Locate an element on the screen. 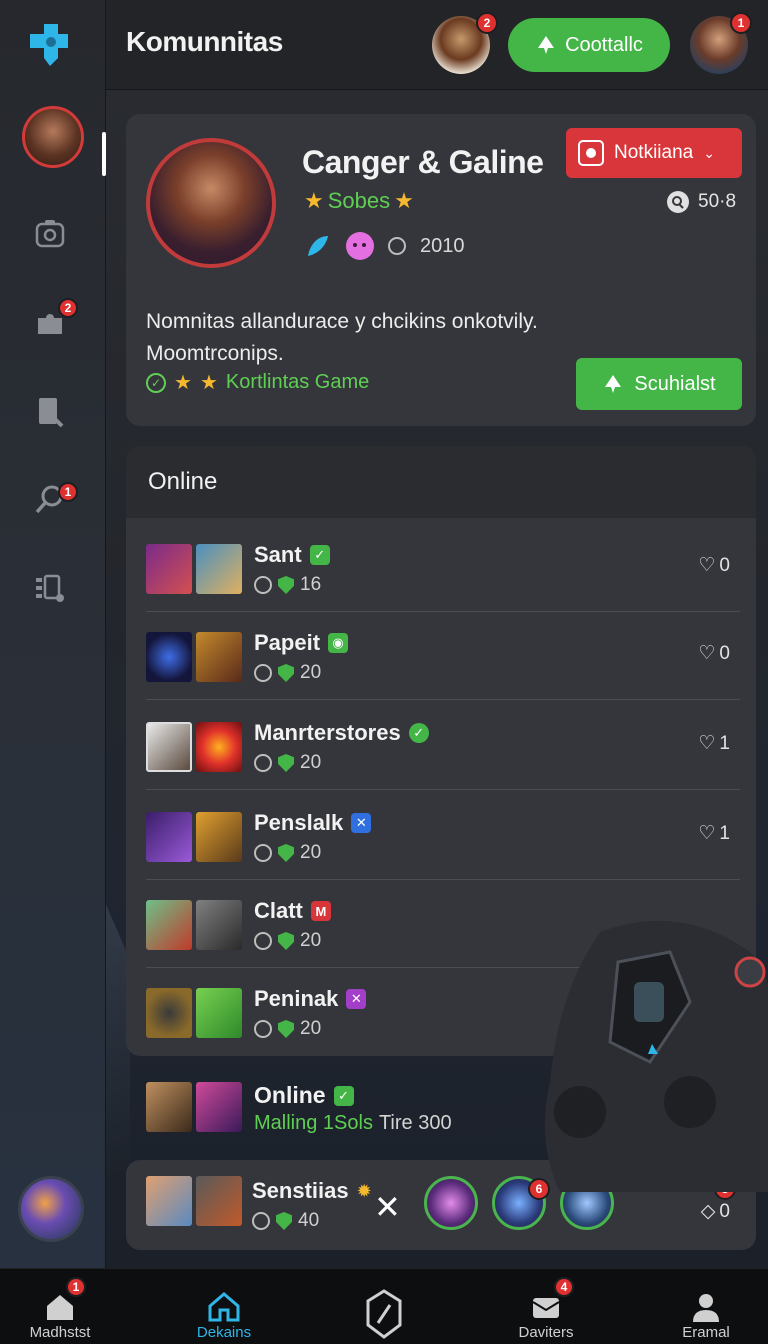 This screenshot has height=1344, width=768. crystal-icon is located at coordinates (451, 1203).